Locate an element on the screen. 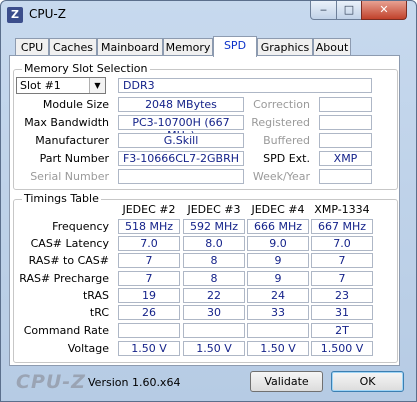 Image resolution: width=417 pixels, height=402 pixels. tab-graphics: Graphics is located at coordinates (285, 47).